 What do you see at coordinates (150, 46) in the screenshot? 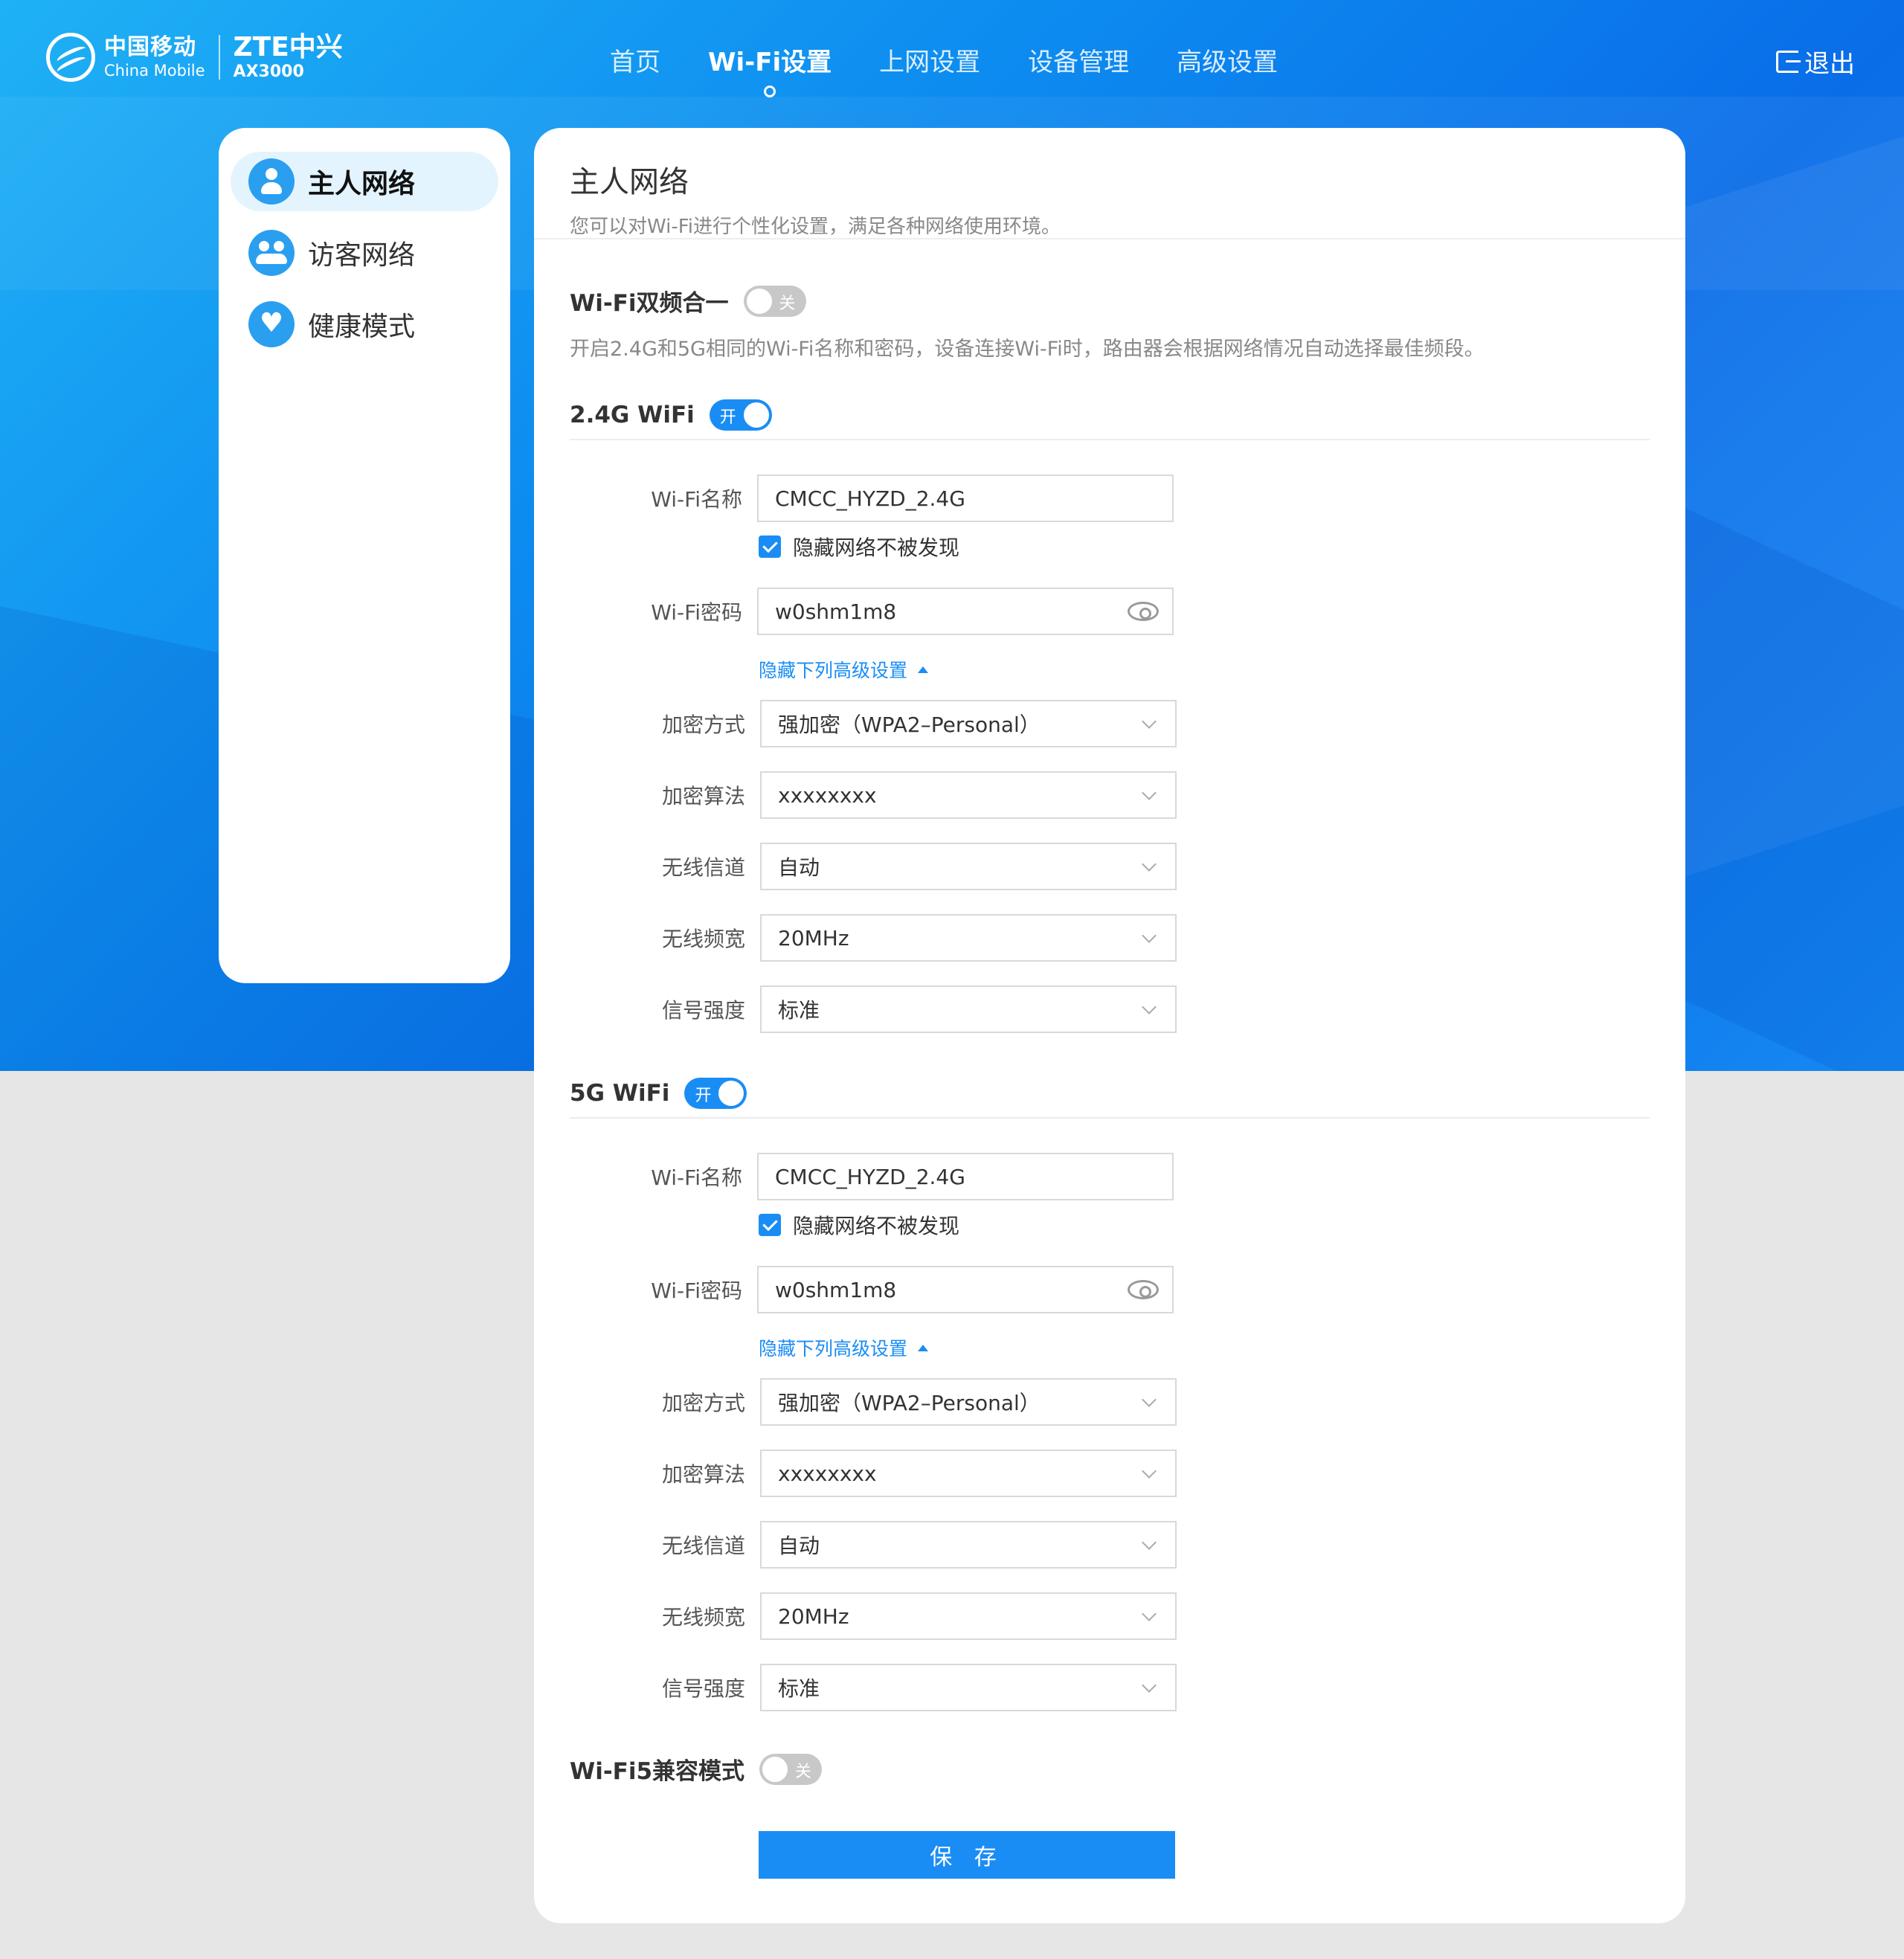
I see `brand-cm-cn: 中国移动` at bounding box center [150, 46].